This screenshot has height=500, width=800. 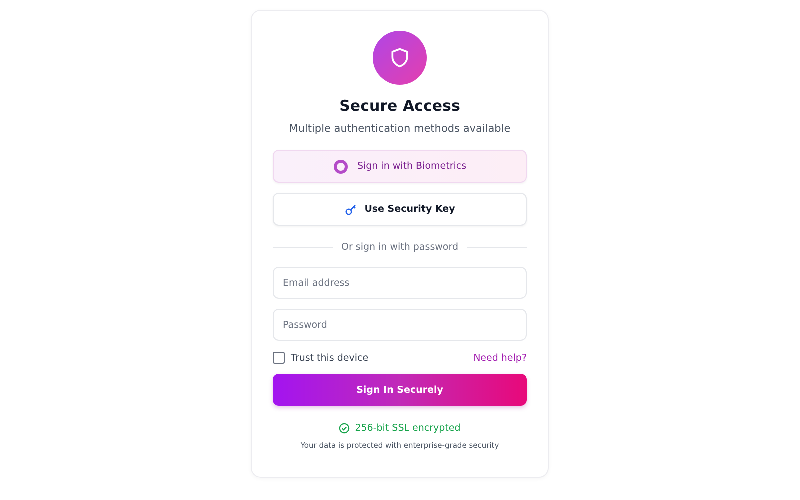 I want to click on card-title: Secure Access, so click(x=400, y=106).